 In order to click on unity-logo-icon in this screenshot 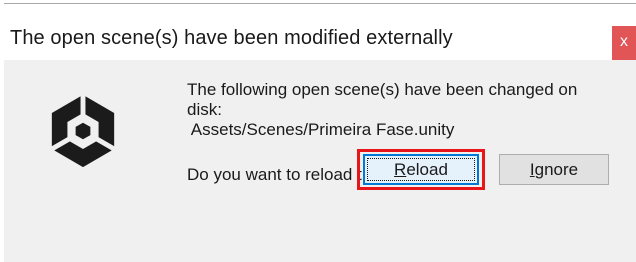, I will do `click(83, 131)`.